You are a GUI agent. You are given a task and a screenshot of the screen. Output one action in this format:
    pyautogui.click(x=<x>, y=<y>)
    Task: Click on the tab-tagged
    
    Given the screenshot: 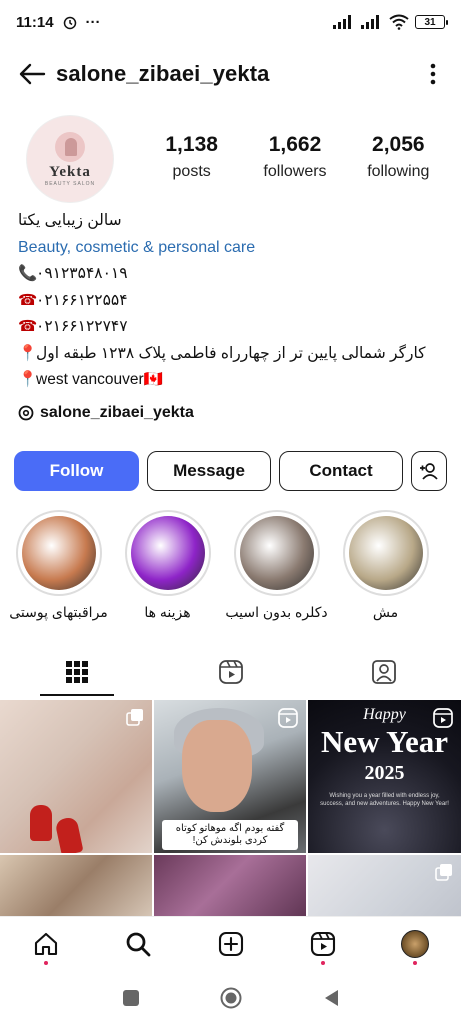 What is the action you would take?
    pyautogui.click(x=384, y=672)
    